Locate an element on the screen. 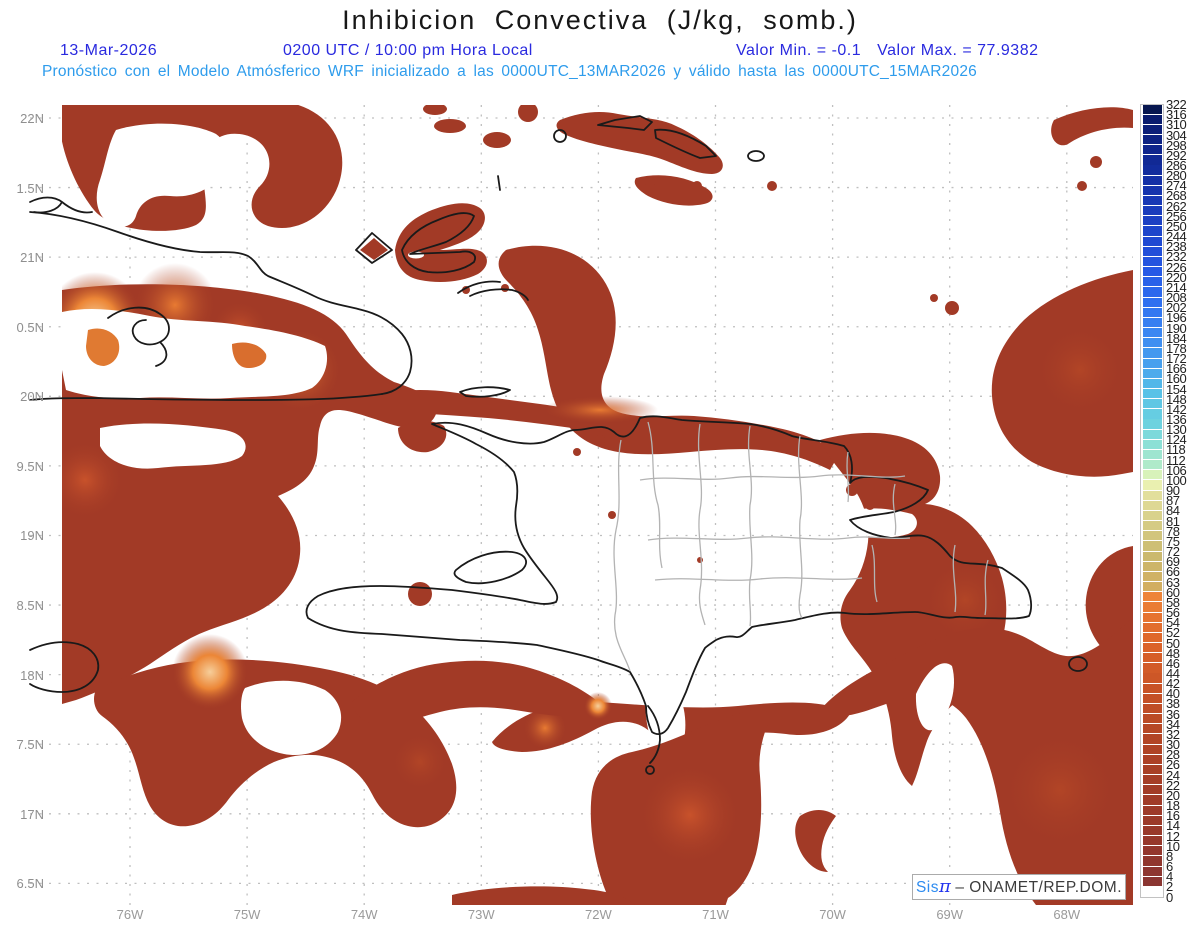 This screenshot has height=927, width=1200. sispi-branding-box: Sisπ – ONAMET/REP.DOM. is located at coordinates (1019, 887).